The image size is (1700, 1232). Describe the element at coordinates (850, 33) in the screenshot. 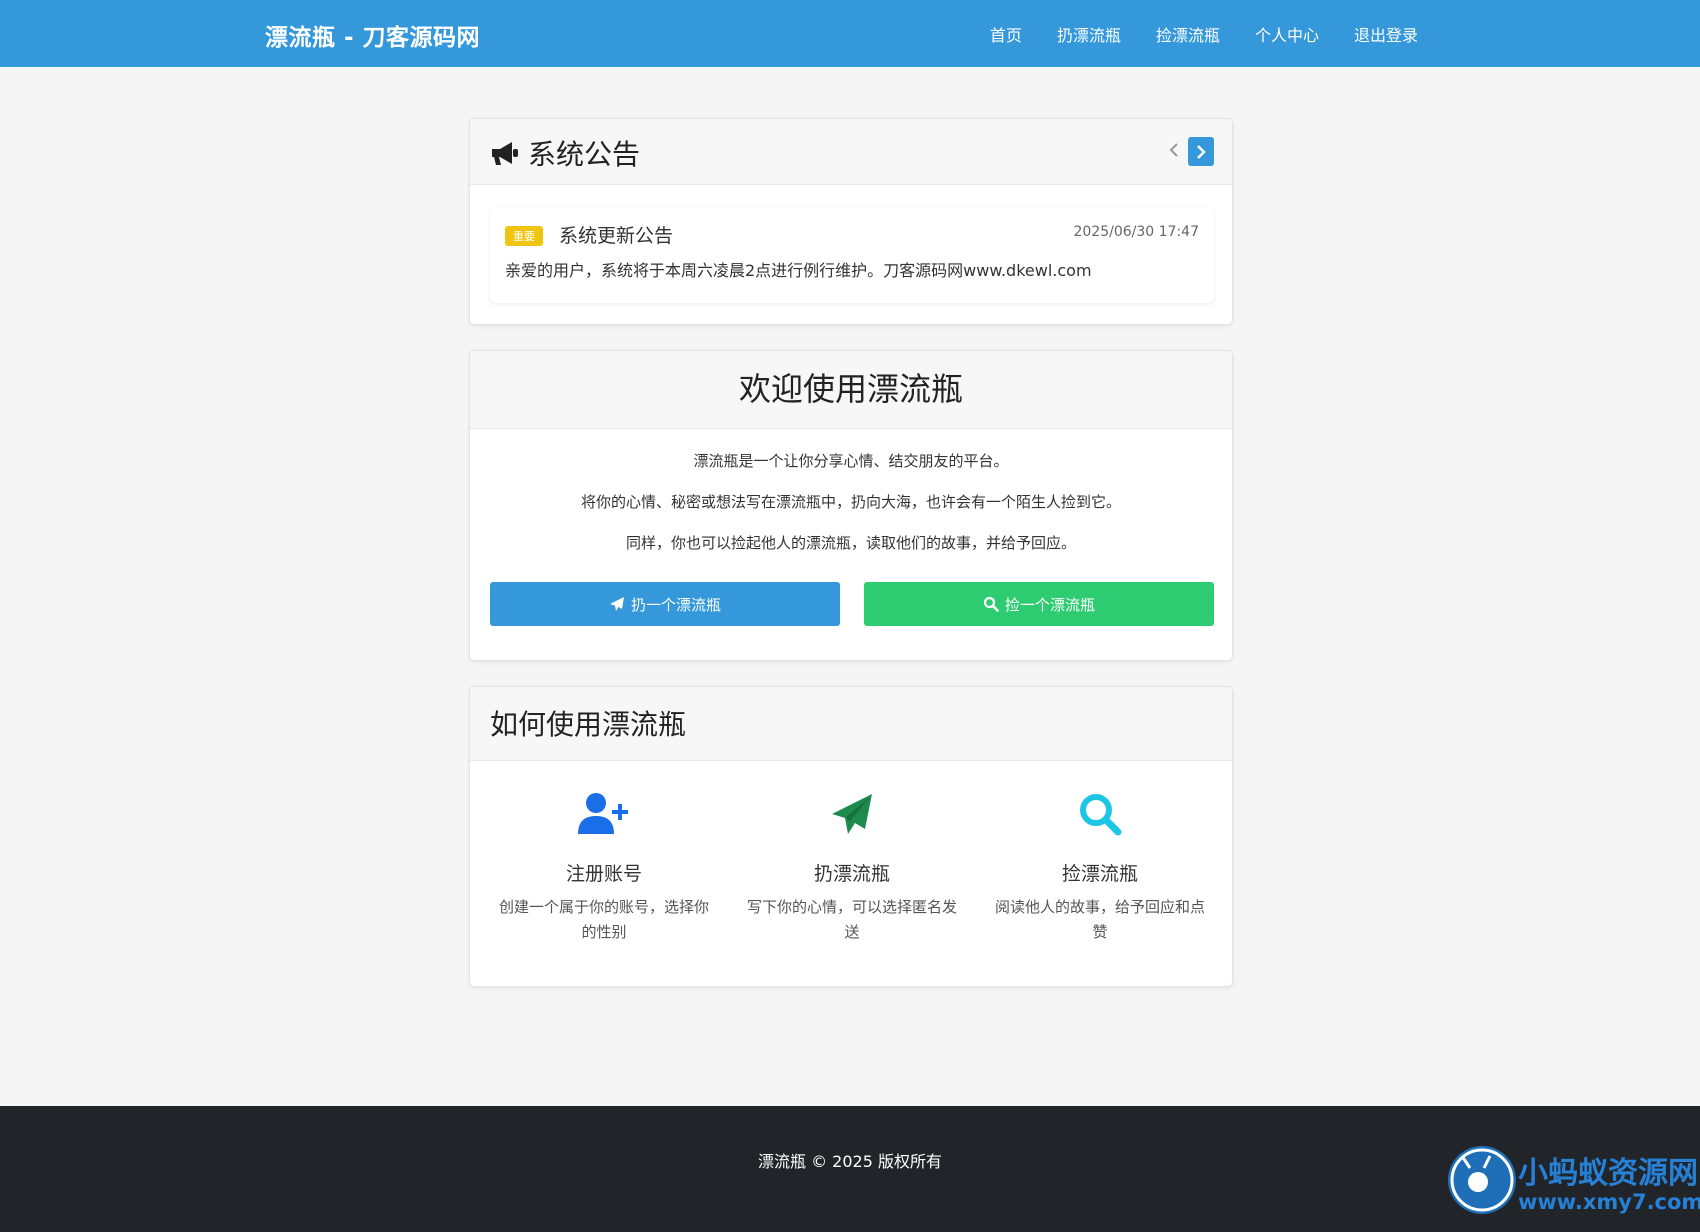

I see `navbar: 漂流瓶 - 刀客源码网 首页 扔漂流瓶 捡漂流瓶 个人中心 退出登录` at that location.